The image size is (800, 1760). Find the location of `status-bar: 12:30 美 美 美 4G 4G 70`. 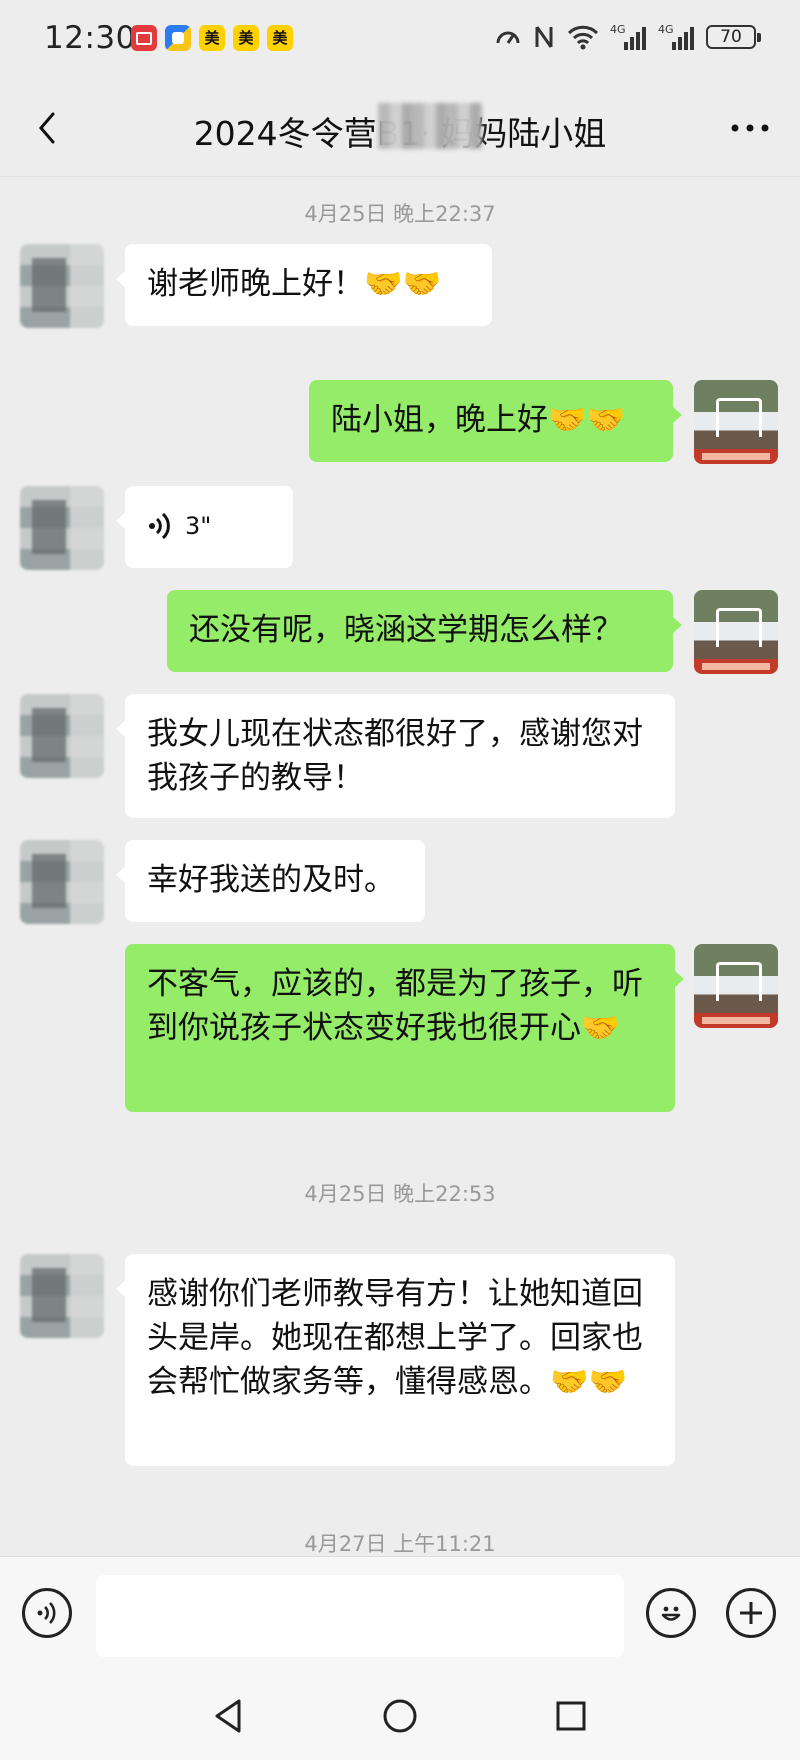

status-bar: 12:30 美 美 美 4G 4G 70 is located at coordinates (400, 40).